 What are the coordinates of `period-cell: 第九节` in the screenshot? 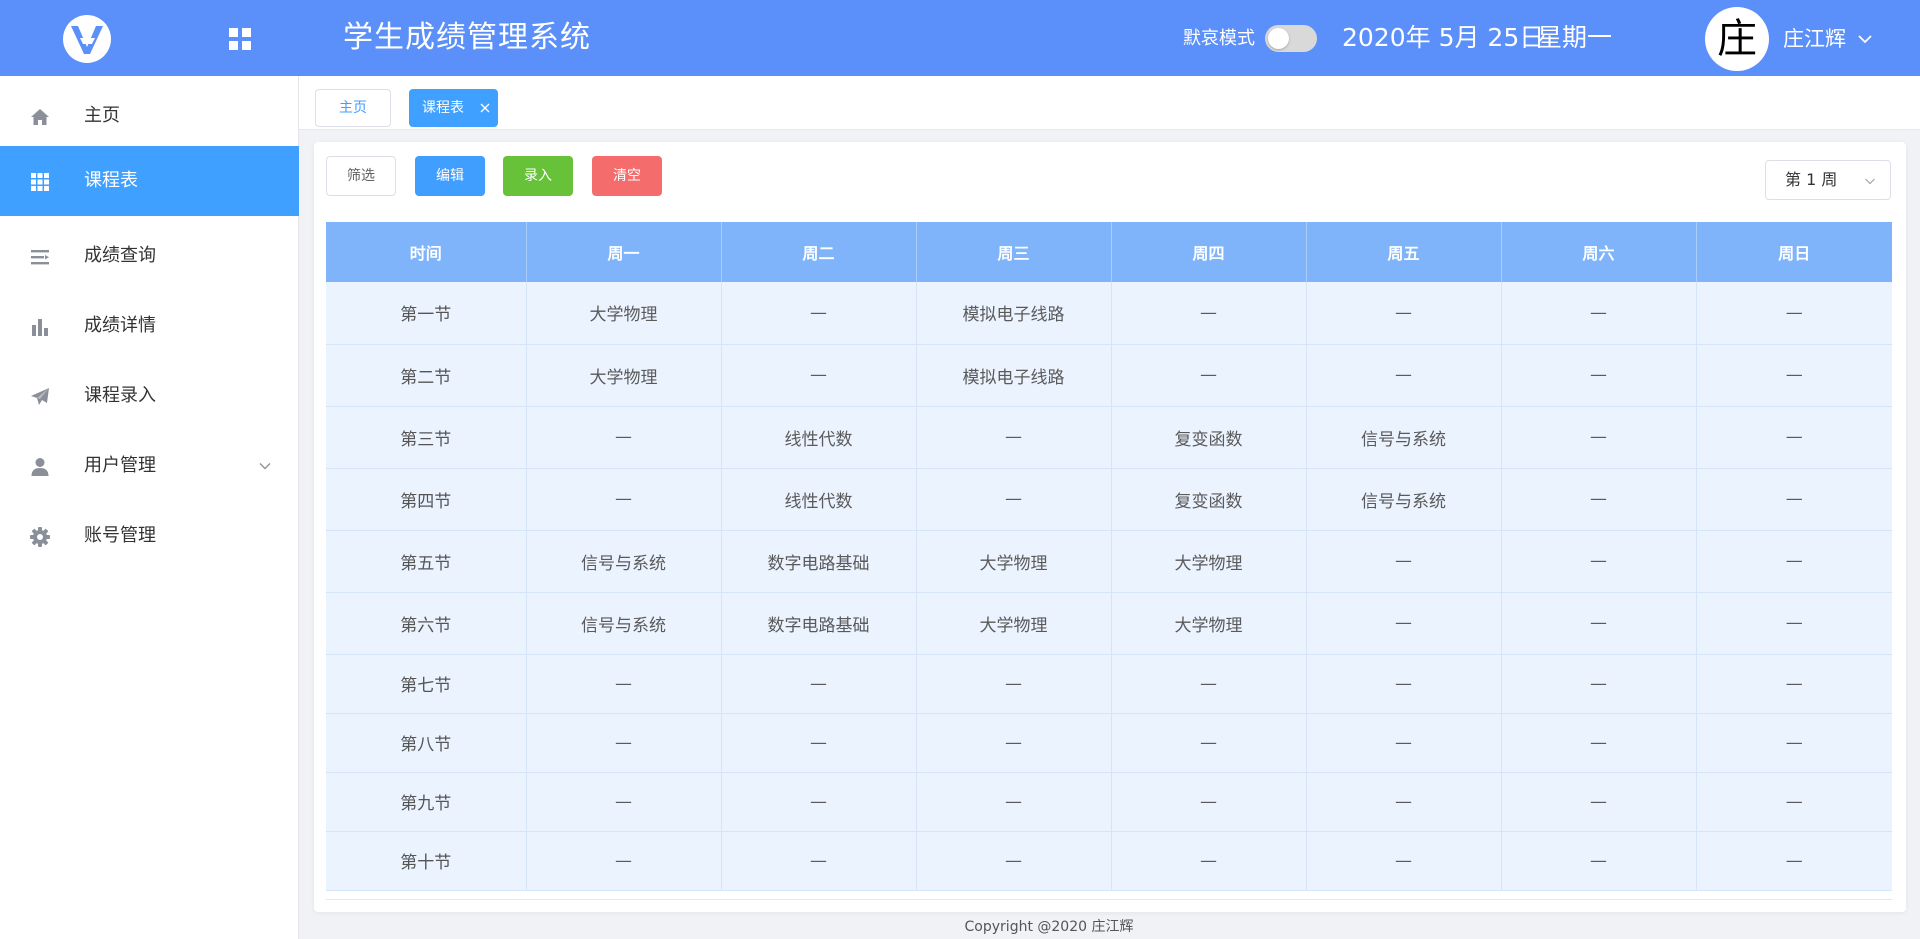 It's located at (426, 802).